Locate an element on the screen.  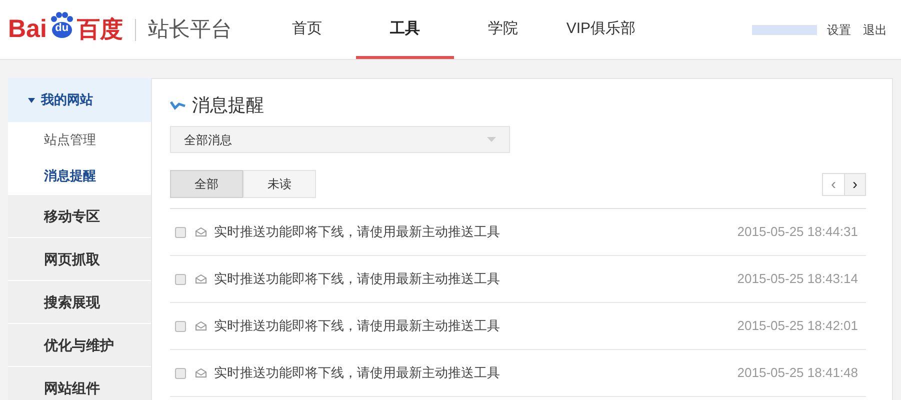
logo-text: 百度 is located at coordinates (99, 29).